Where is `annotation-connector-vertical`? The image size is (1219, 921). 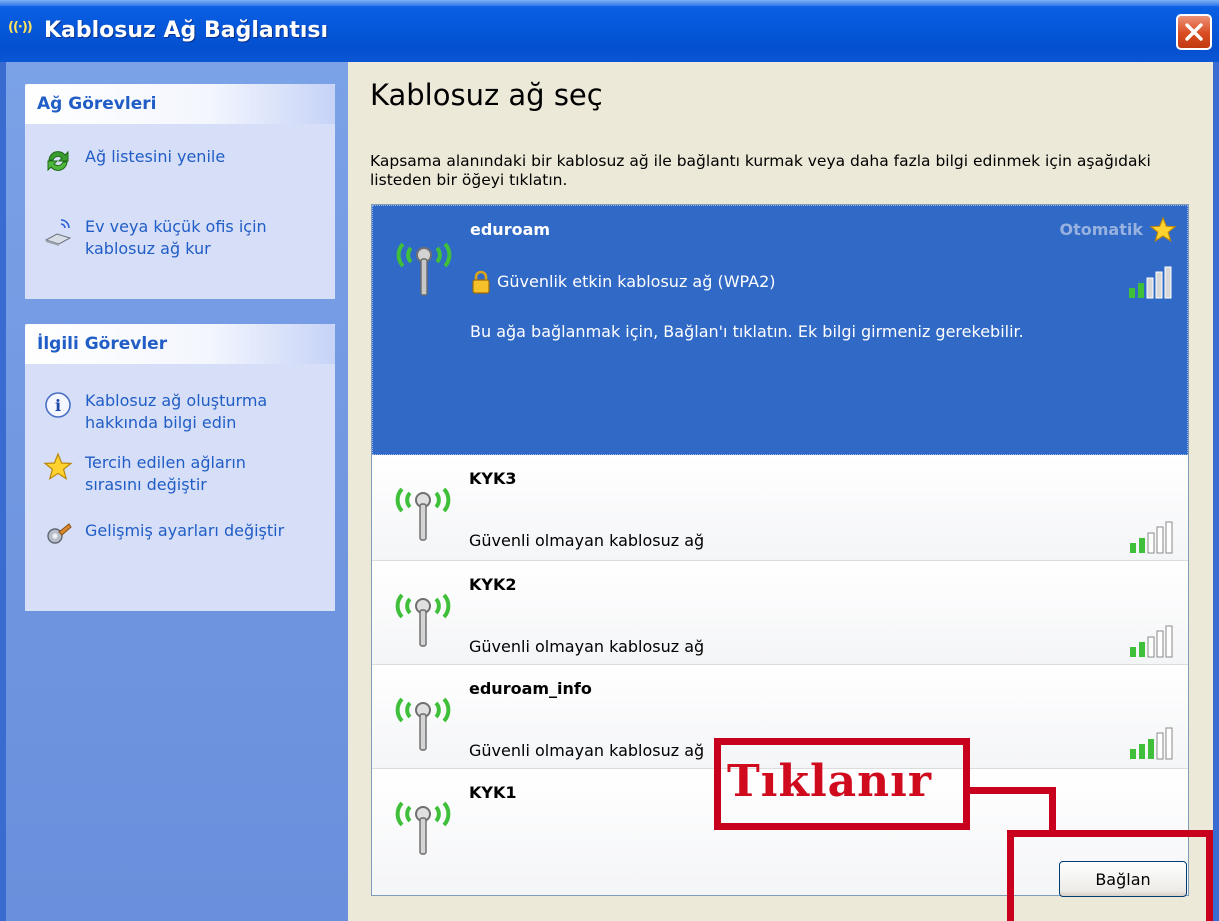 annotation-connector-vertical is located at coordinates (1052, 810).